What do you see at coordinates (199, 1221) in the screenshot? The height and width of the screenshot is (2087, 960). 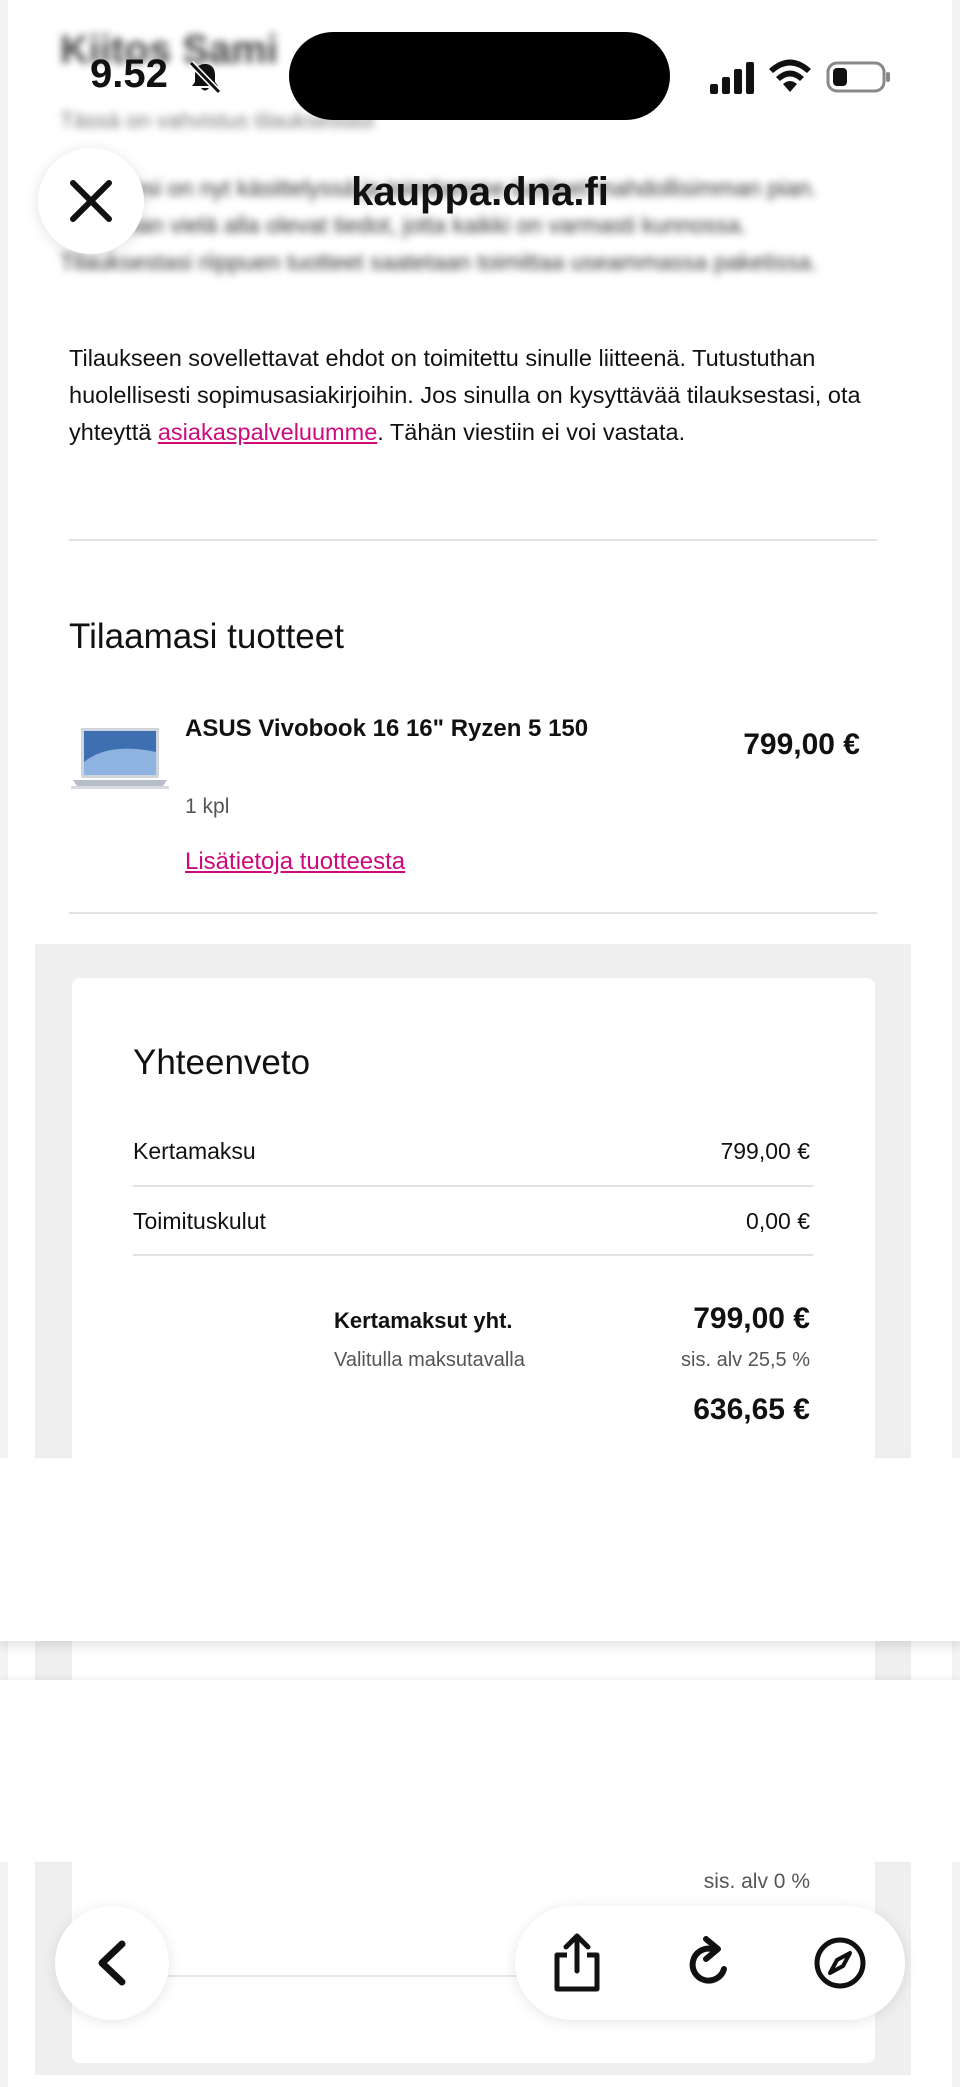 I see `summary-row-label: Toimituskulut` at bounding box center [199, 1221].